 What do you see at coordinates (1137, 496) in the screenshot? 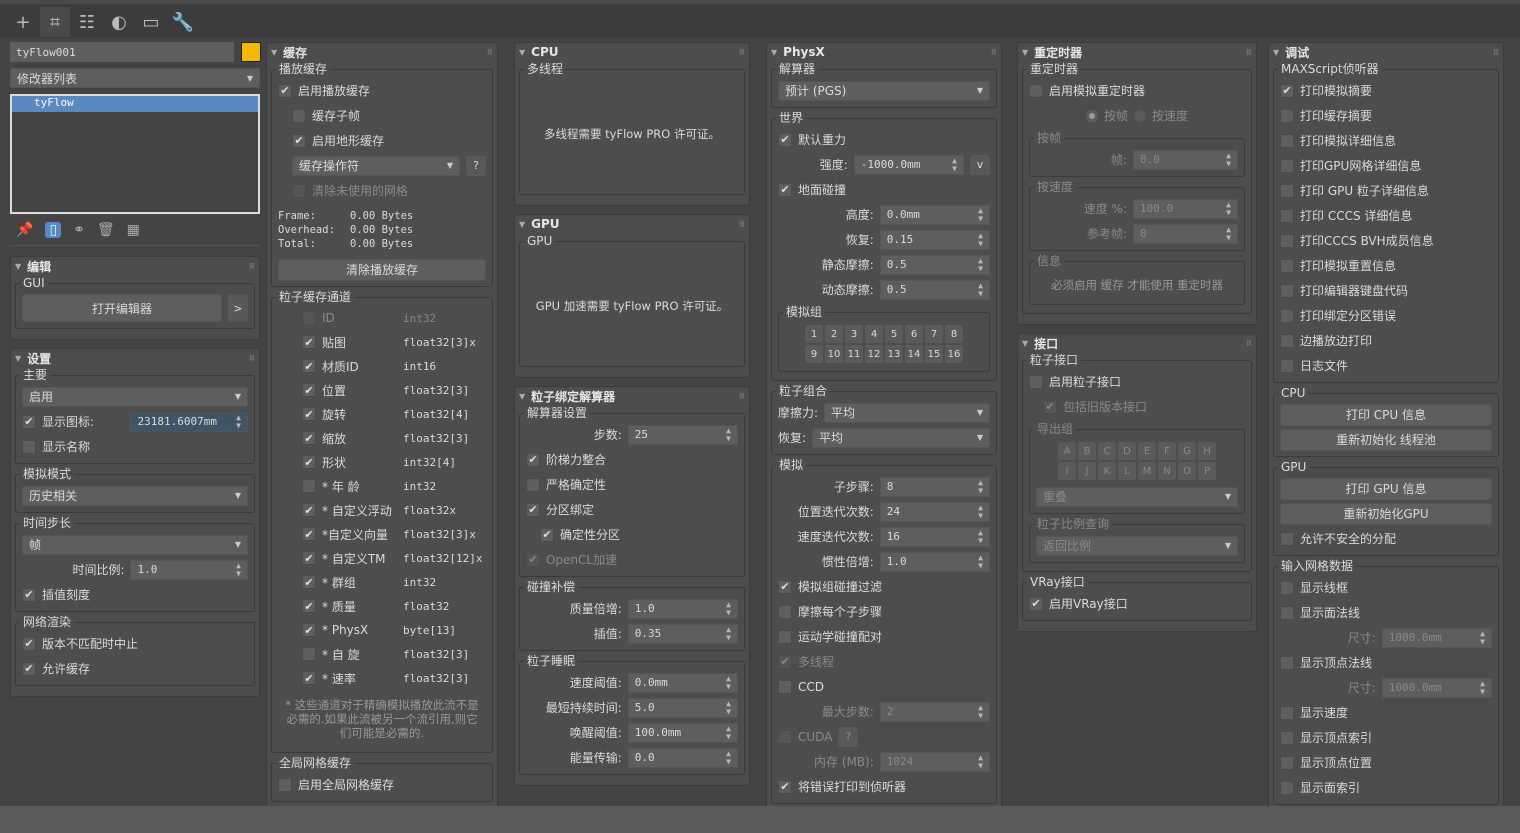
I see `dropdown: 重叠 ▼` at bounding box center [1137, 496].